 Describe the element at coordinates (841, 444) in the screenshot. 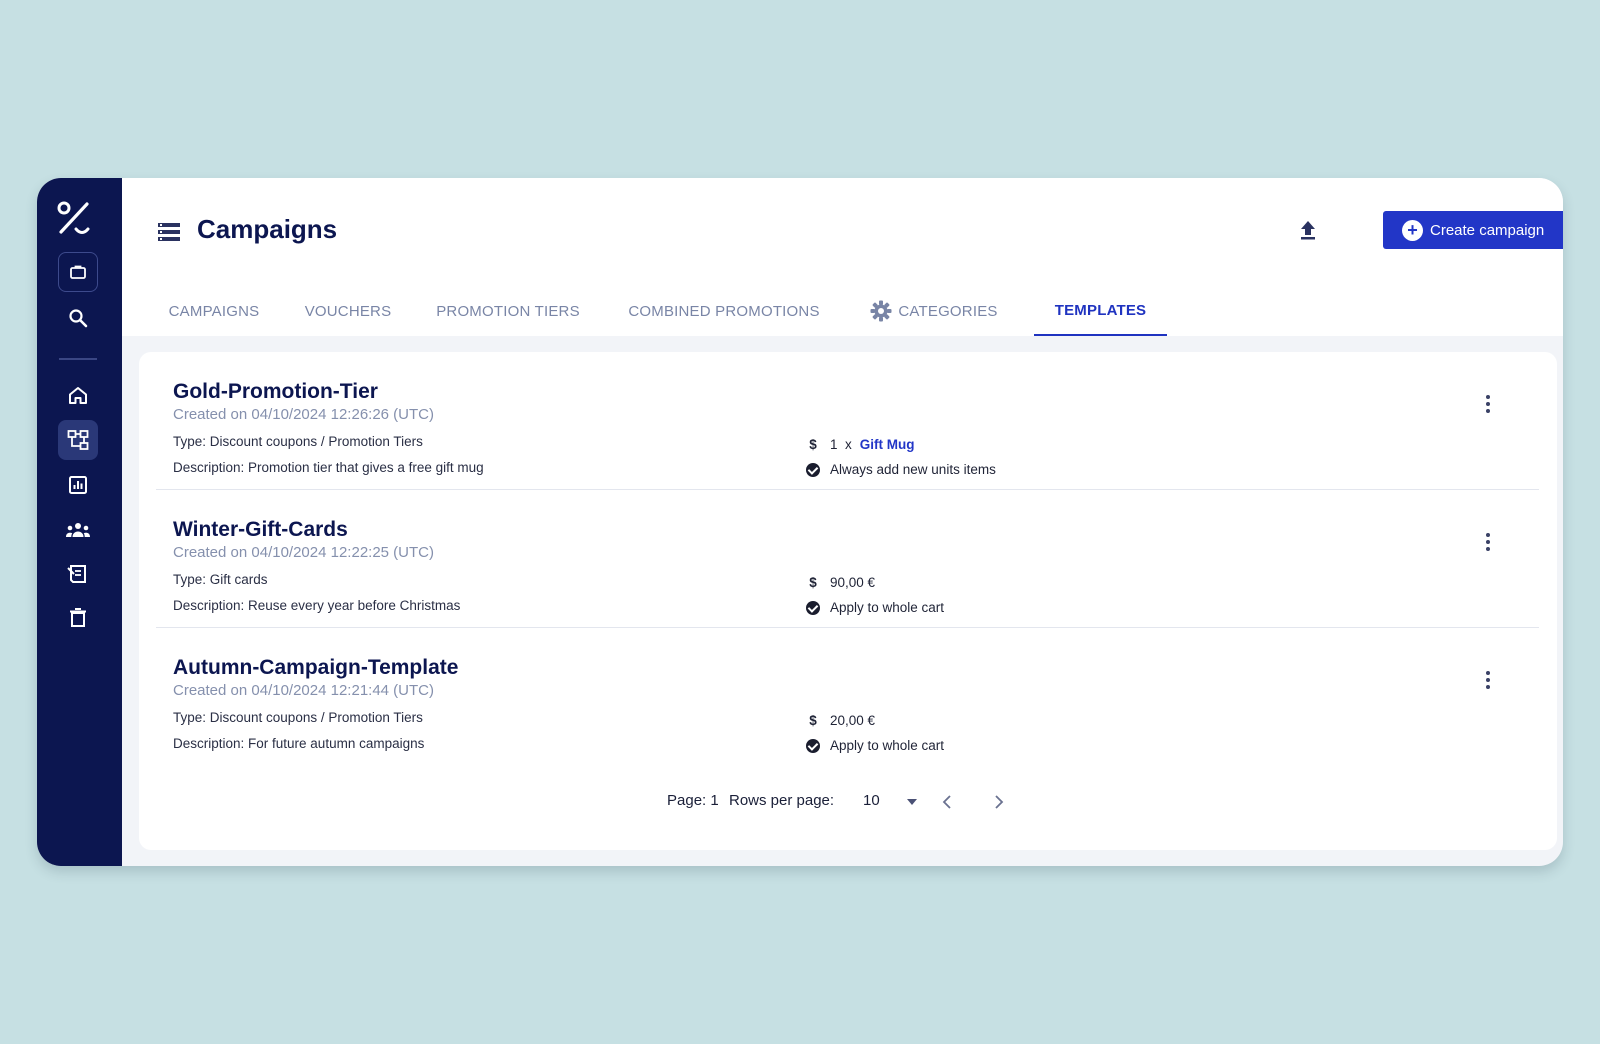

I see `template-value-prefix: 1 x` at that location.